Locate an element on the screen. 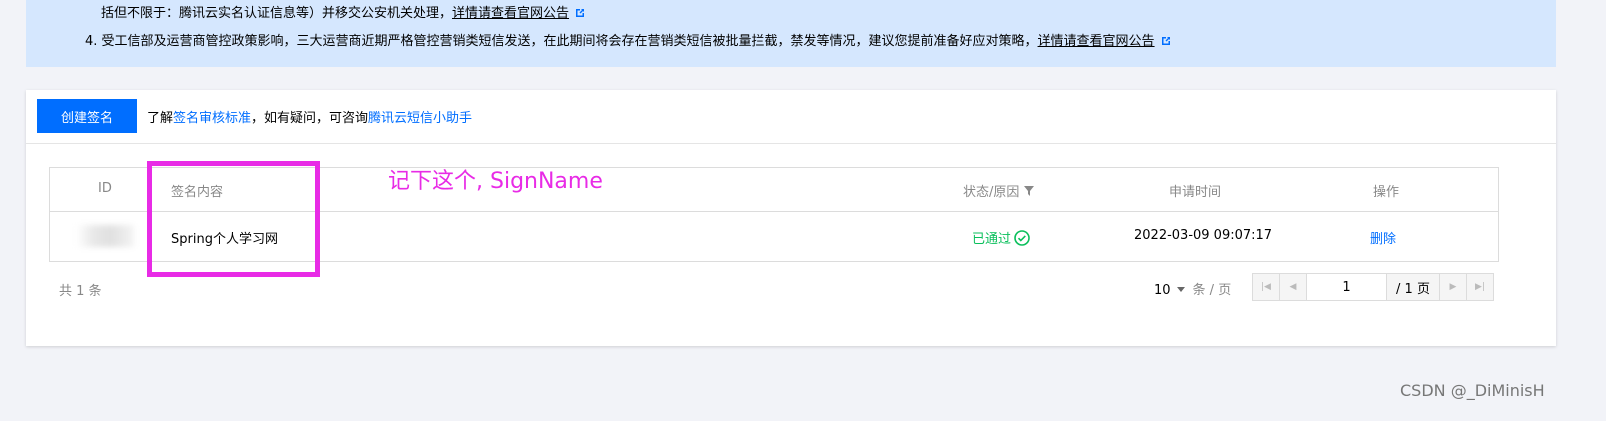  prev-page-icon: ◀ is located at coordinates (1293, 287).